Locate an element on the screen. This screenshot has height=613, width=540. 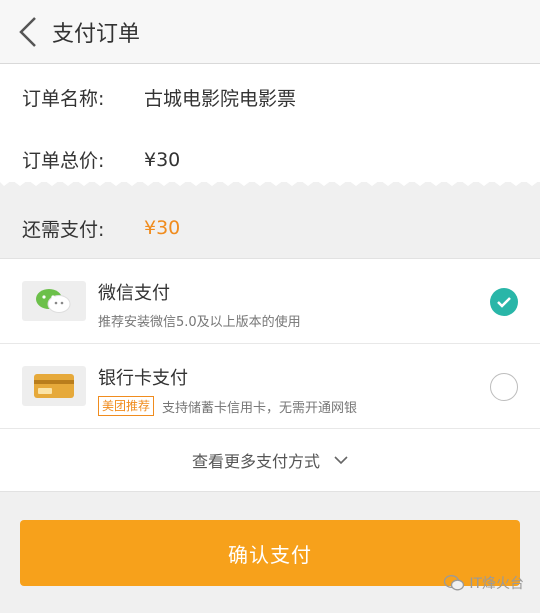
payment-option-wechat: 微信支付 推荐安装微信5.0及以上版本的使用 is located at coordinates (270, 301).